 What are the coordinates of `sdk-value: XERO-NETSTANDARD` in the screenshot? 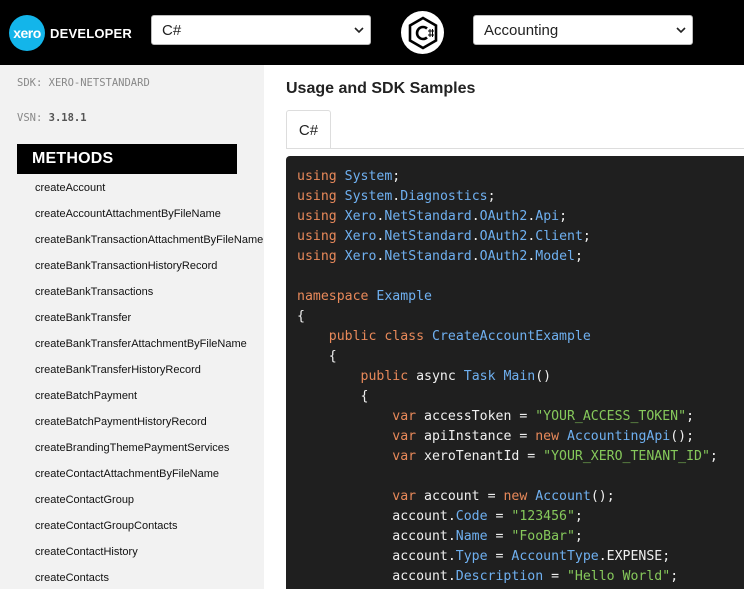 It's located at (99, 83).